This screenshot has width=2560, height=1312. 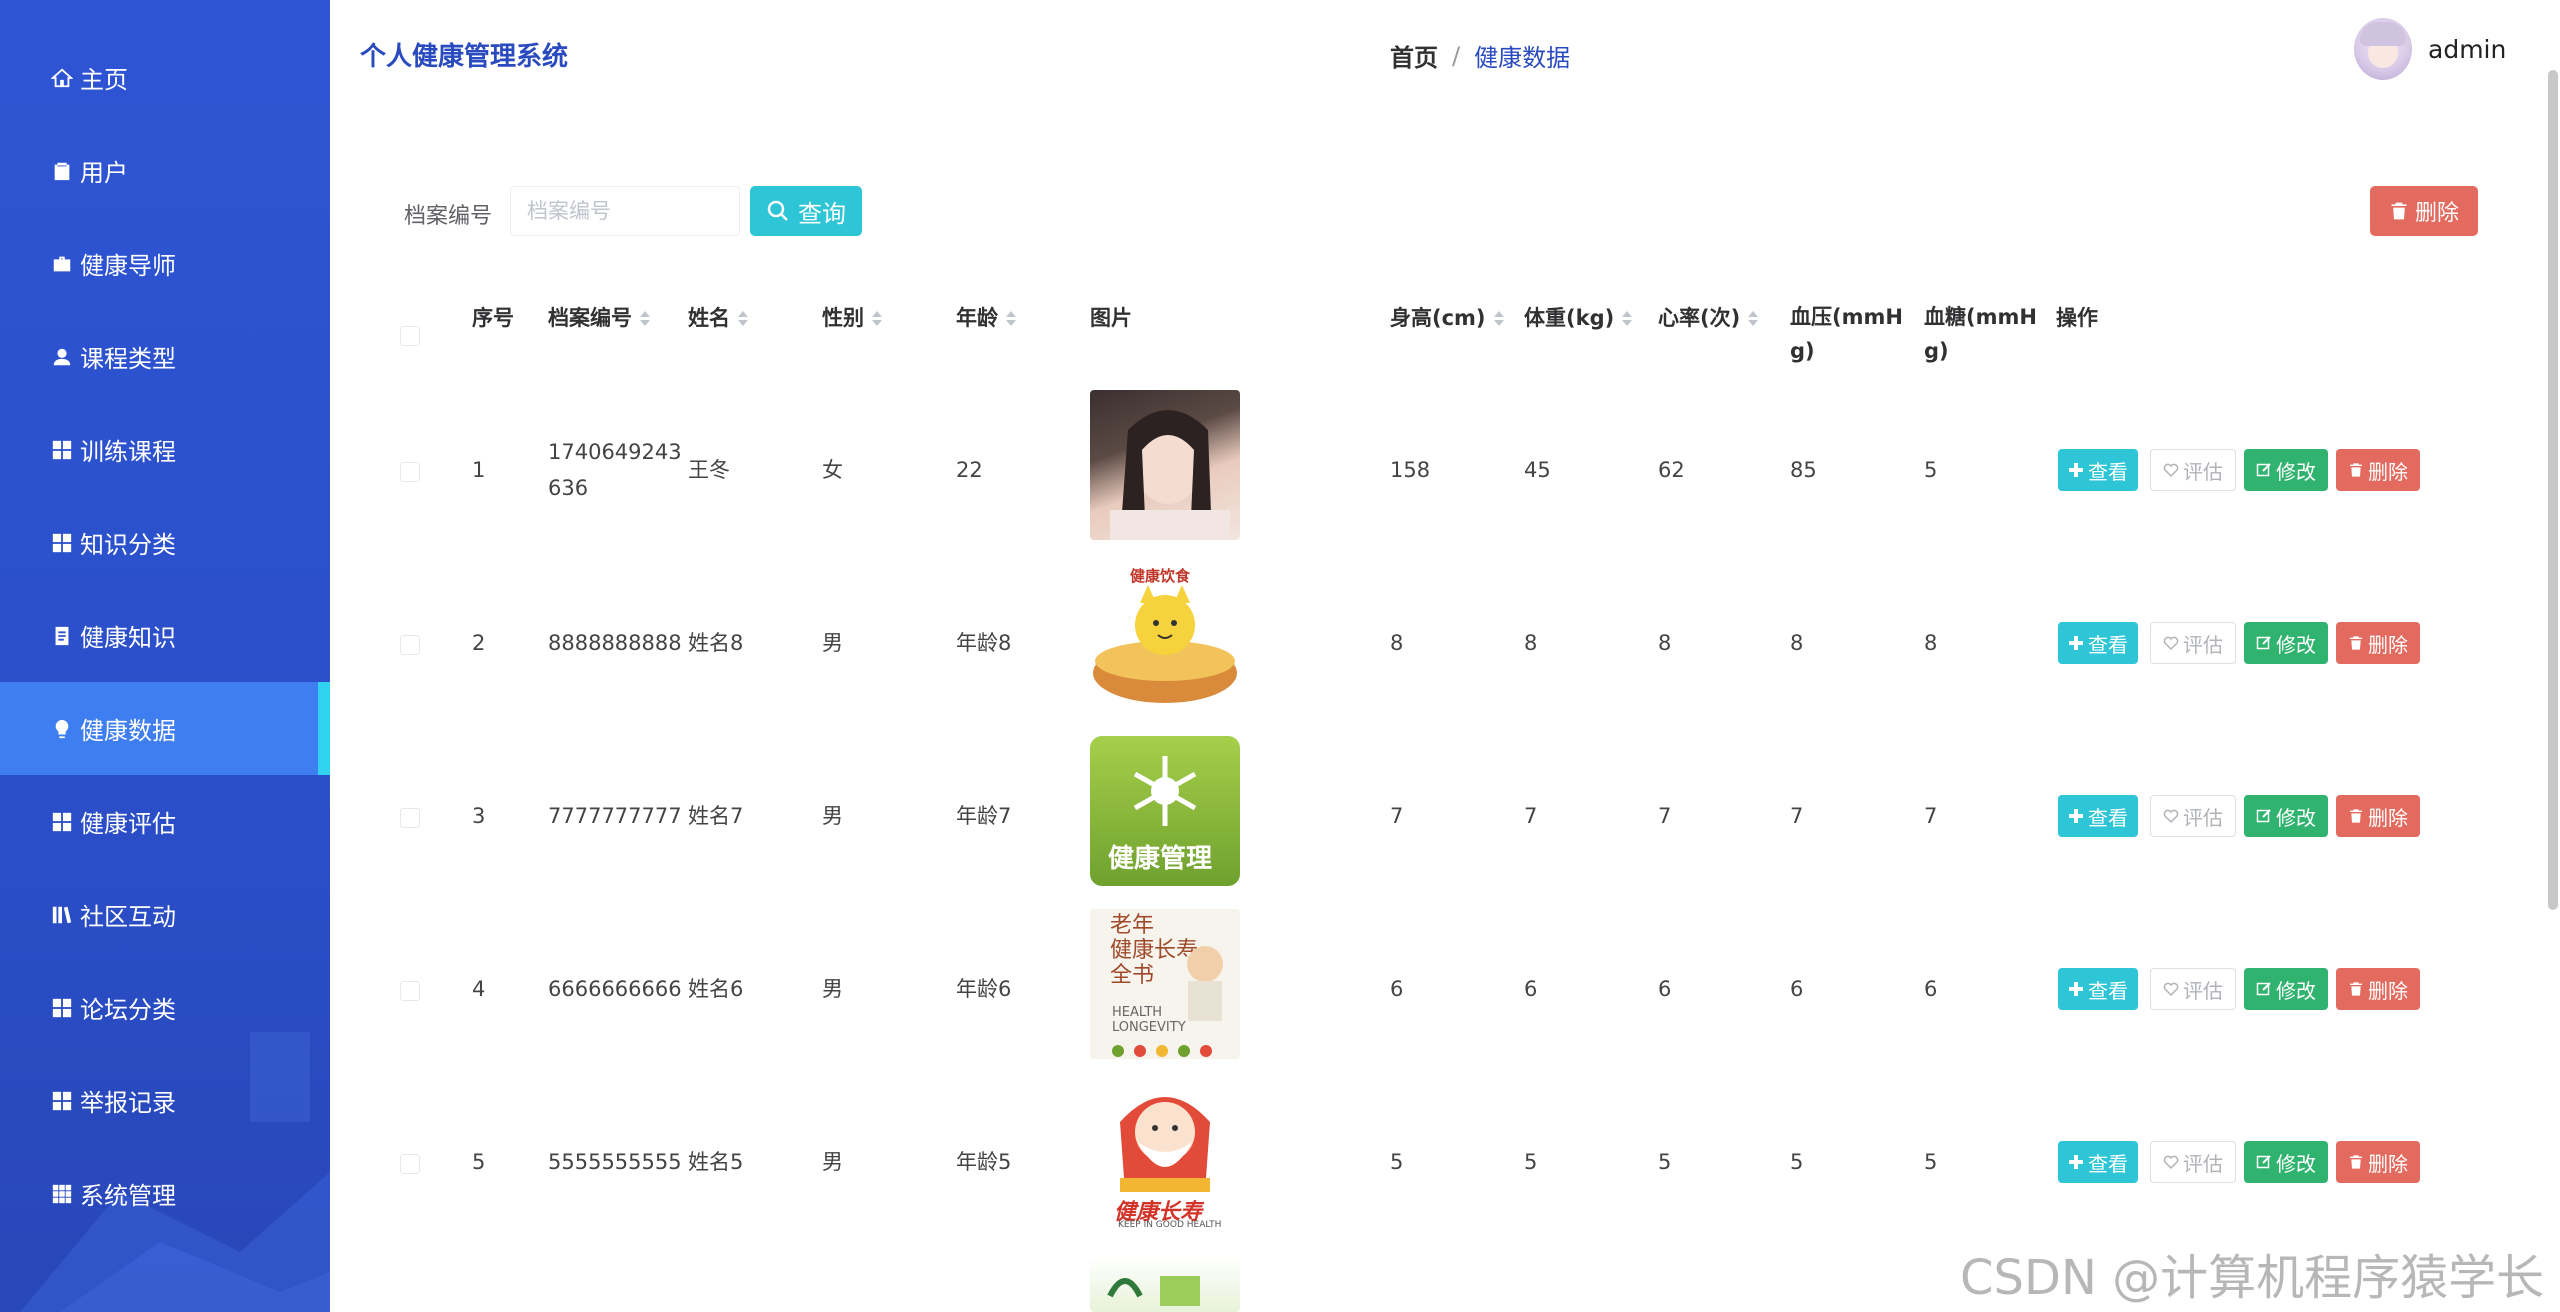 What do you see at coordinates (2424, 211) in the screenshot?
I see `batch-delete-button: 删除` at bounding box center [2424, 211].